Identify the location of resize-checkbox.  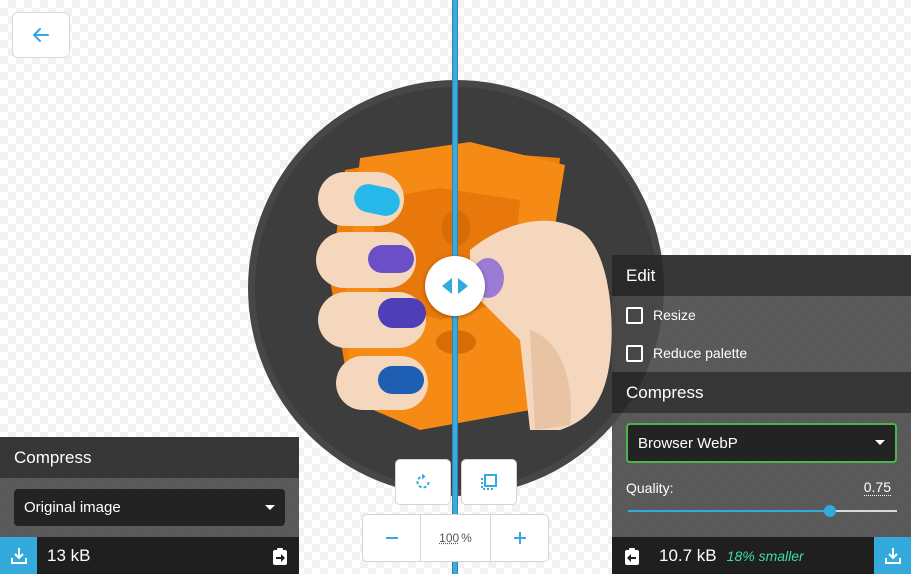
(634, 315).